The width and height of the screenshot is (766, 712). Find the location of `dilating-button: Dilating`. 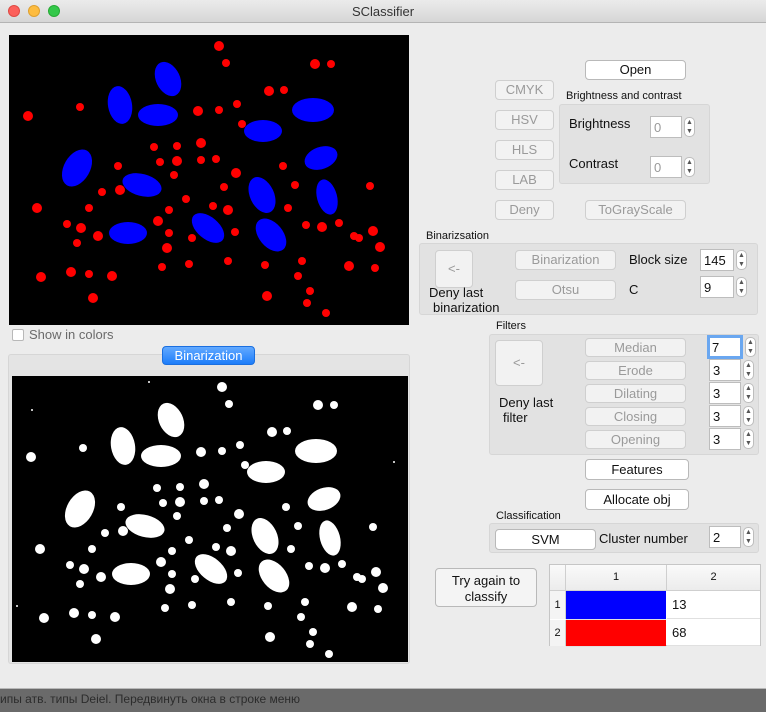

dilating-button: Dilating is located at coordinates (635, 393).